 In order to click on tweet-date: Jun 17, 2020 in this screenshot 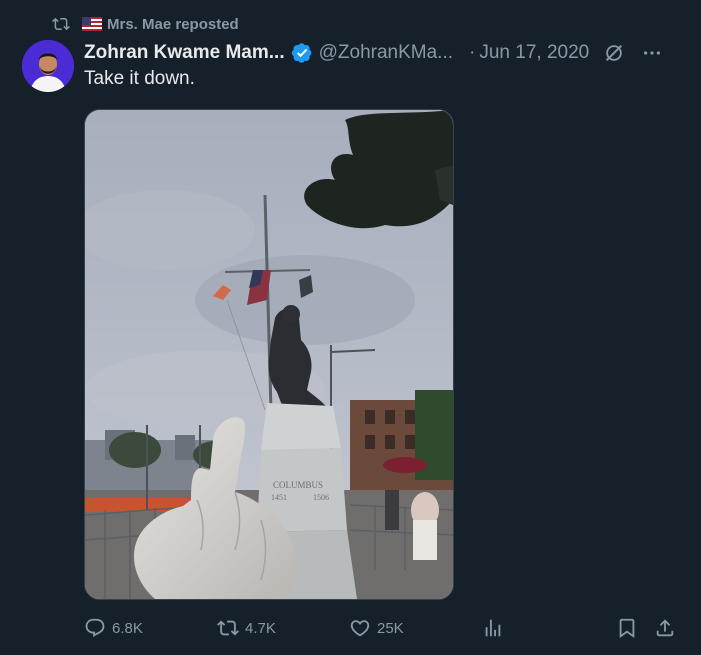, I will do `click(534, 53)`.